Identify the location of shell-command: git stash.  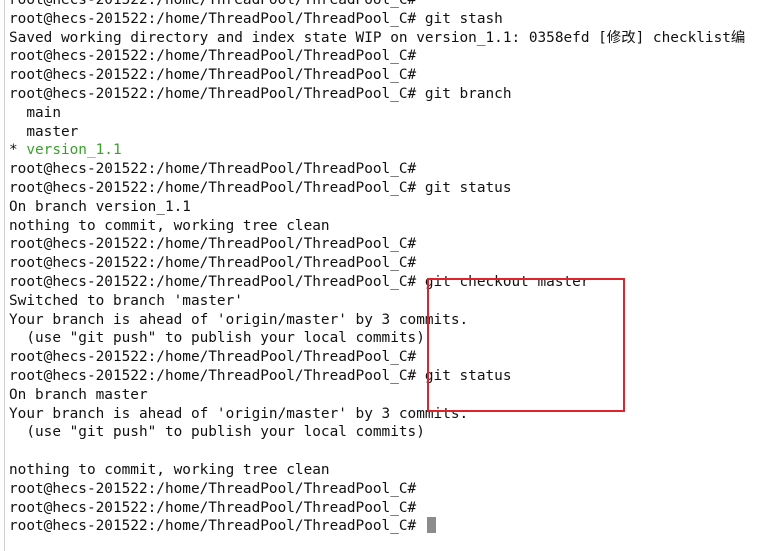
(459, 18).